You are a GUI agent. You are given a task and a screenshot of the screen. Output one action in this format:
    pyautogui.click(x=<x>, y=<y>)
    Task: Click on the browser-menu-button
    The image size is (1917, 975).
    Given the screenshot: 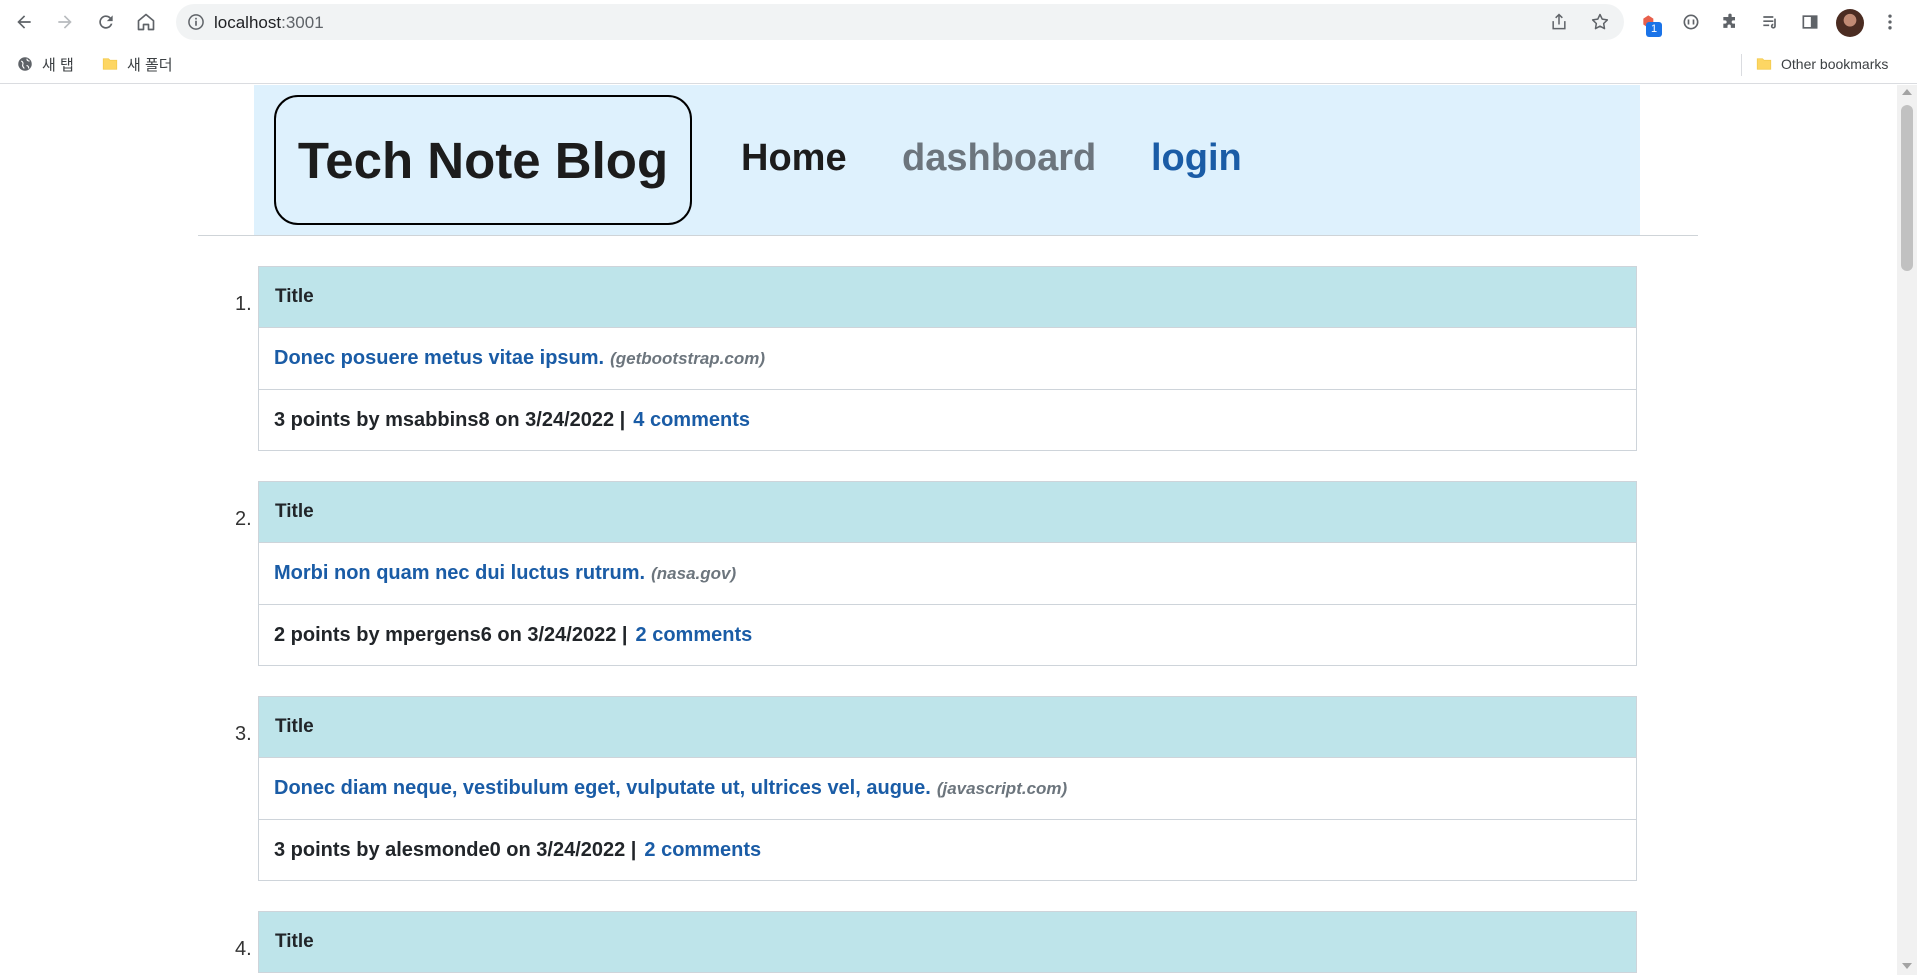 What is the action you would take?
    pyautogui.click(x=1890, y=22)
    